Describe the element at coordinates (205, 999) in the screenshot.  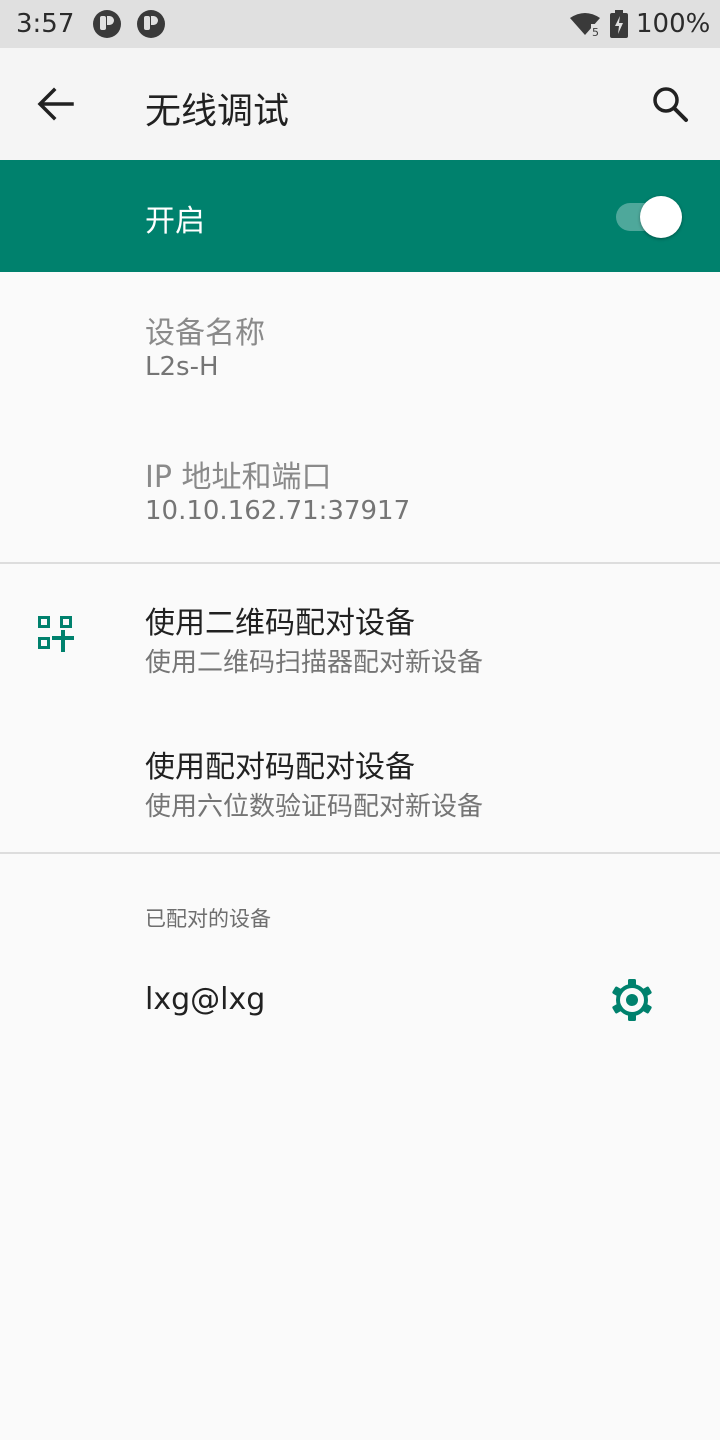
I see `paired-device-name: lxg@lxg` at that location.